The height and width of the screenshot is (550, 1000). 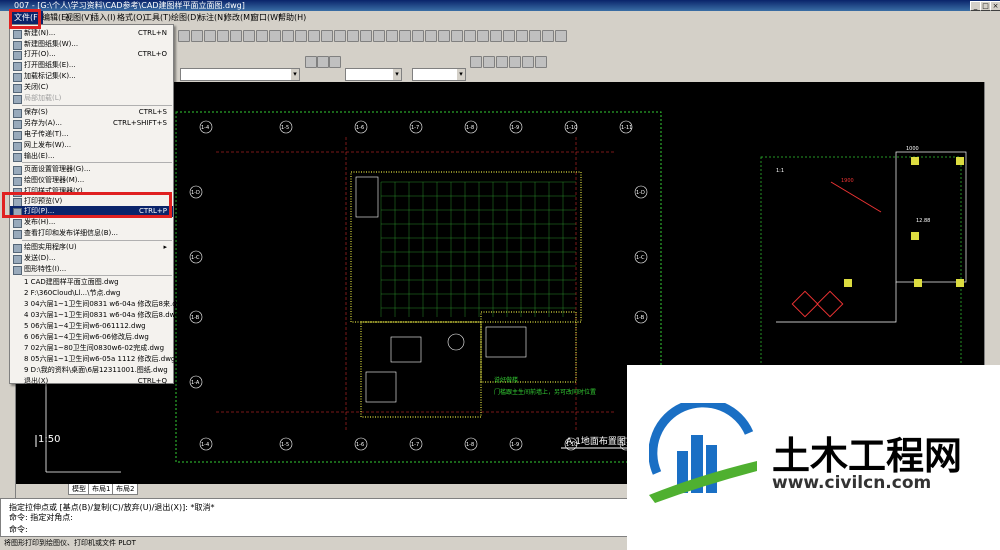 What do you see at coordinates (292, 17) in the screenshot?
I see `menu-help: 帮助(H)` at bounding box center [292, 17].